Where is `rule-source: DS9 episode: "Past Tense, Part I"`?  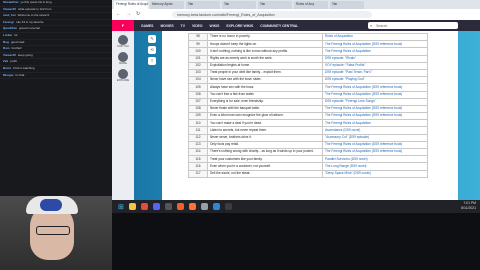
rule-source: DS9 episode: "Past Tense, Part I" is located at coordinates (375, 73).